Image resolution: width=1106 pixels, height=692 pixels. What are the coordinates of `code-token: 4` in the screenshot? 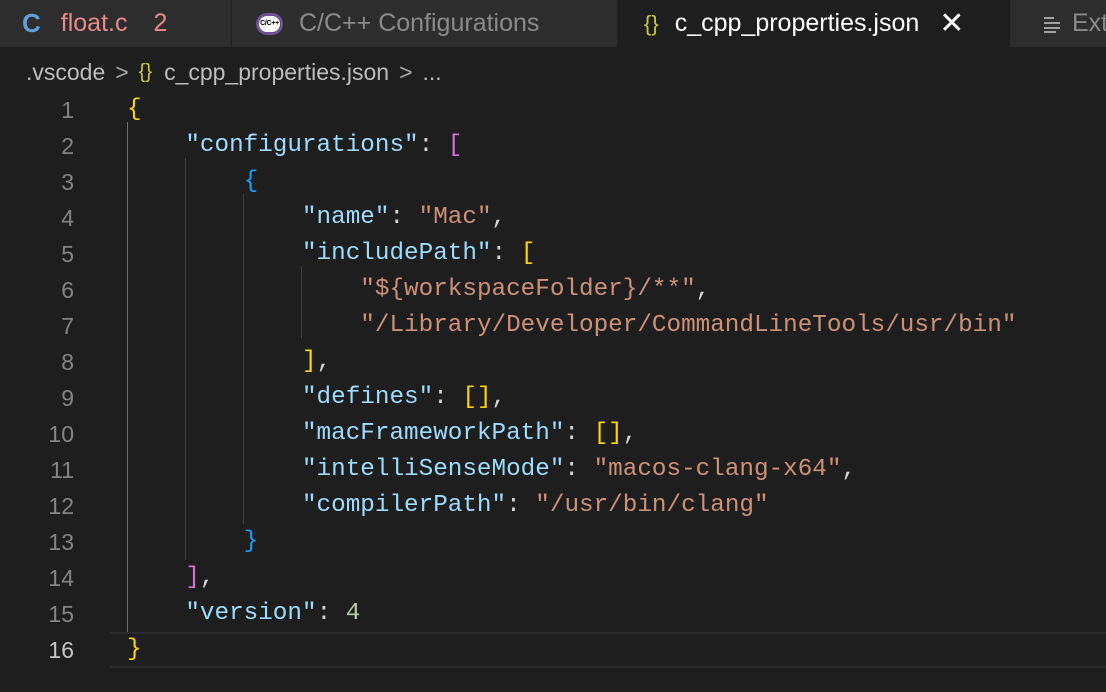 It's located at (353, 613).